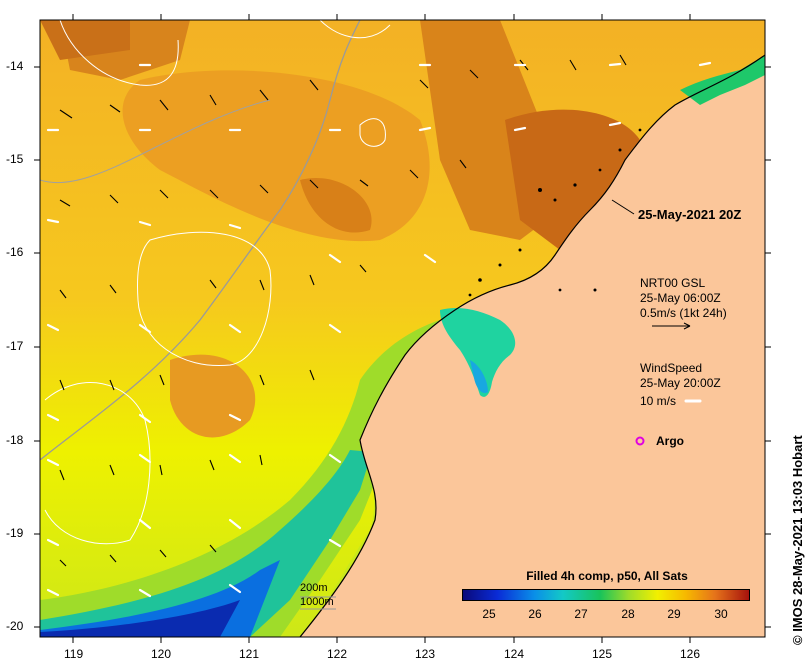 The image size is (809, 672). Describe the element at coordinates (15, 66) in the screenshot. I see `y-tick: -14` at that location.